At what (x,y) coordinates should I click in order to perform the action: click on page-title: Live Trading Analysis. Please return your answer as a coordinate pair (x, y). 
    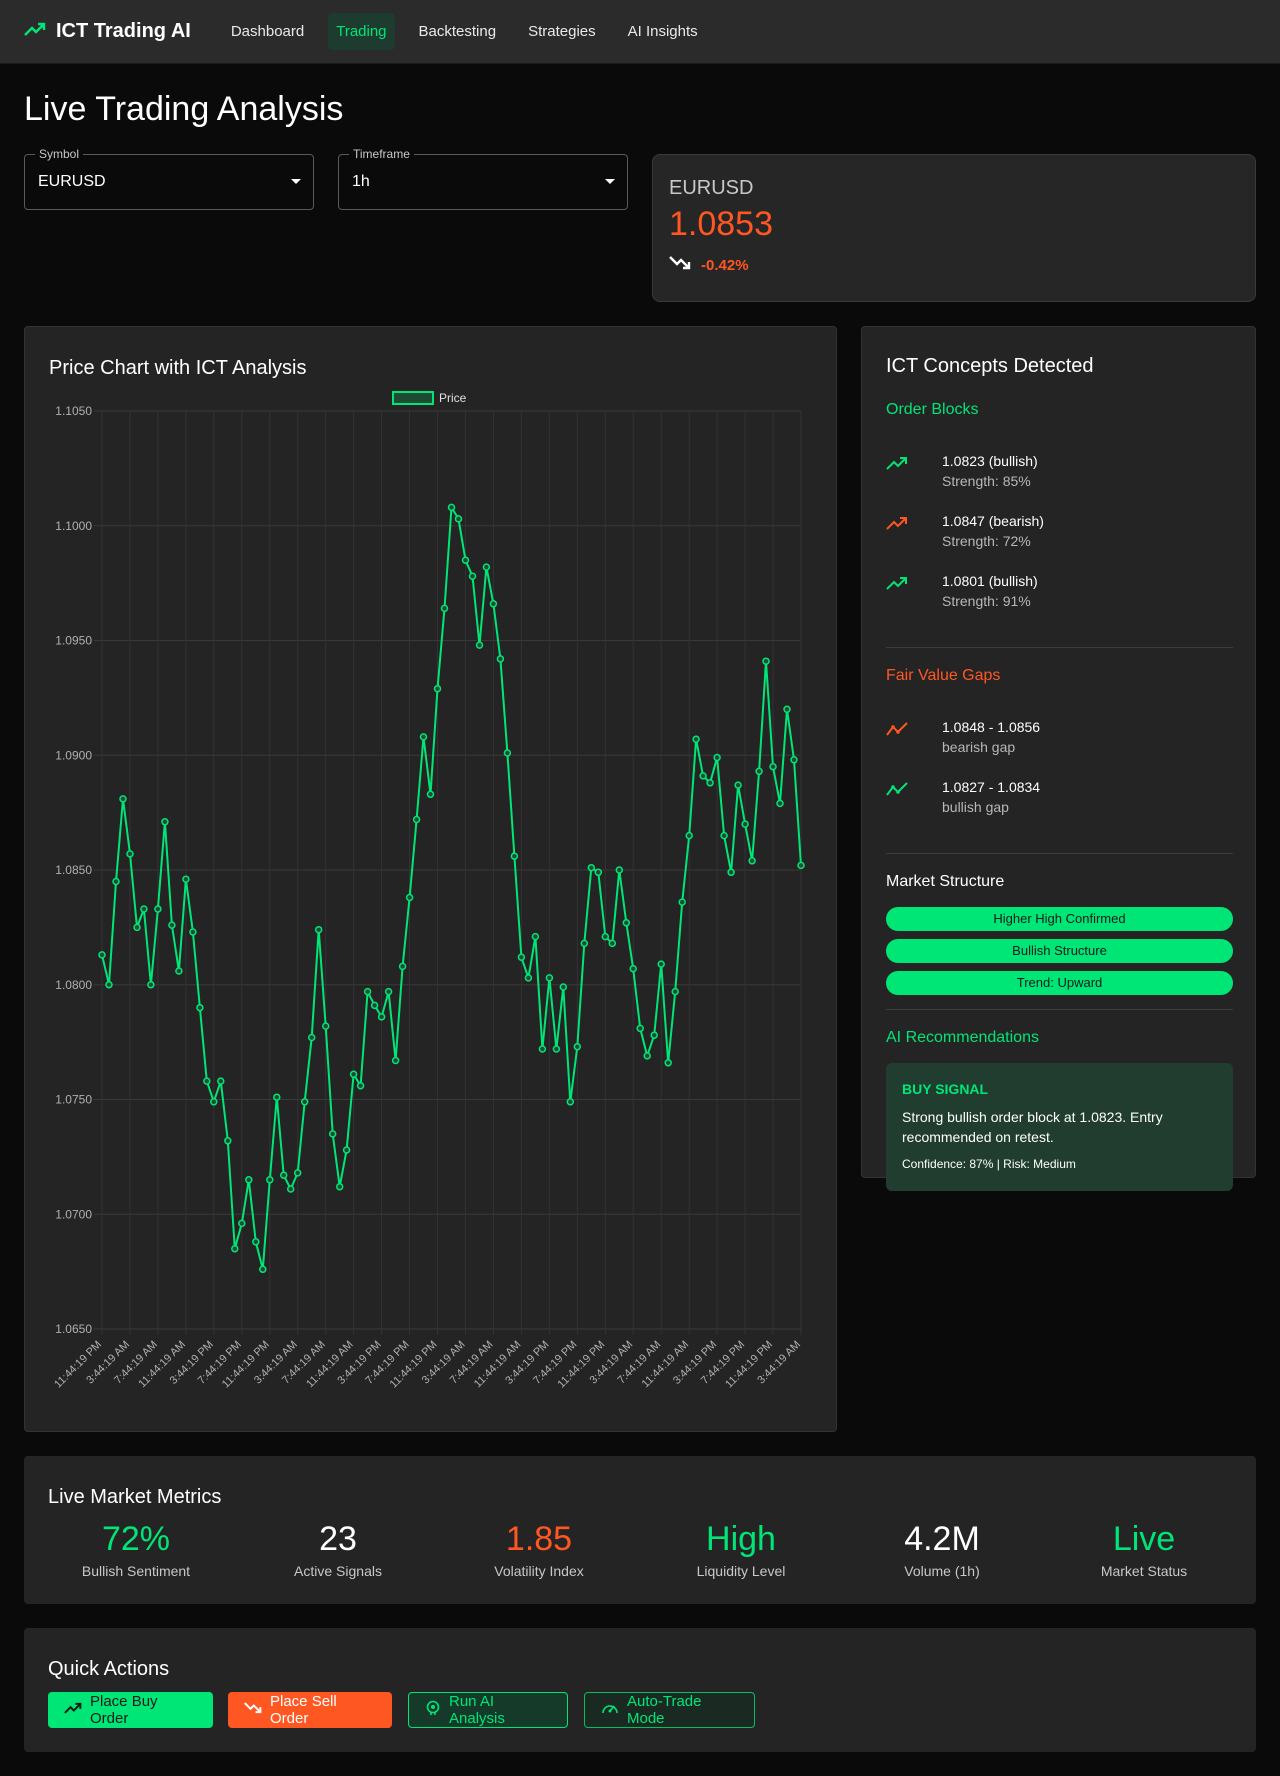
    Looking at the image, I should click on (184, 109).